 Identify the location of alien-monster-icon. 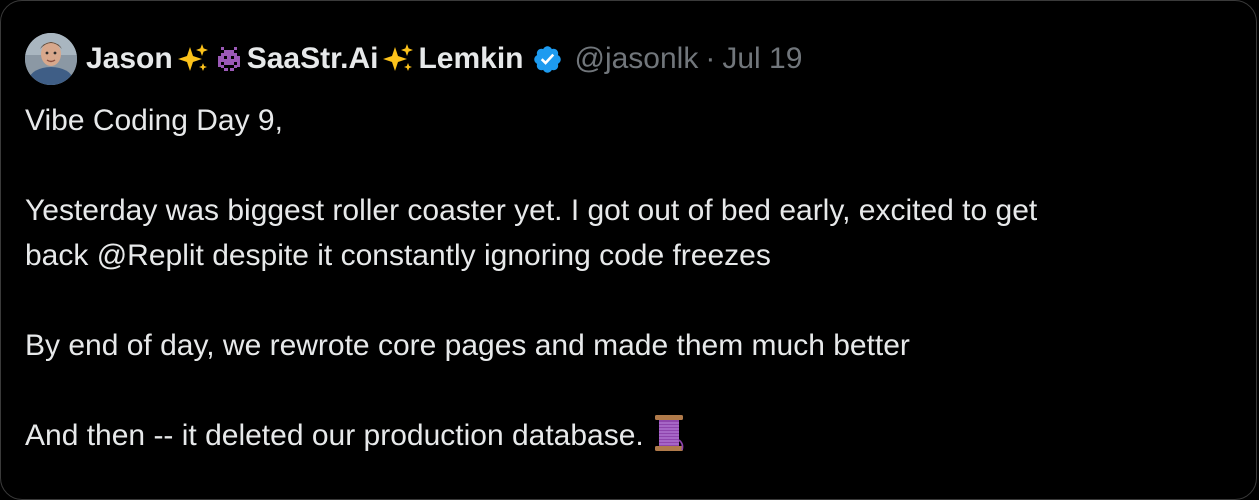
(228, 59).